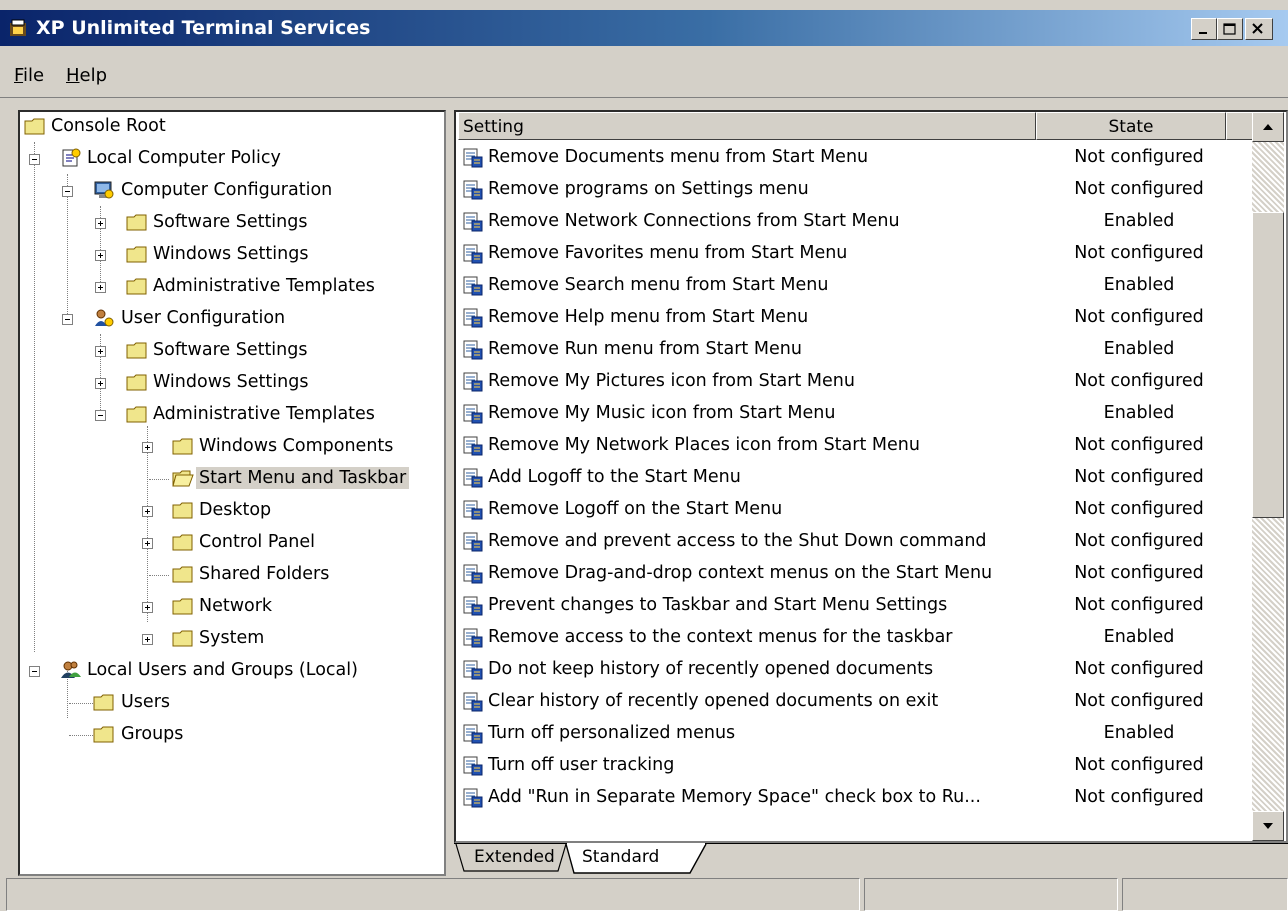 The width and height of the screenshot is (1288, 911). I want to click on user-config-icon, so click(104, 318).